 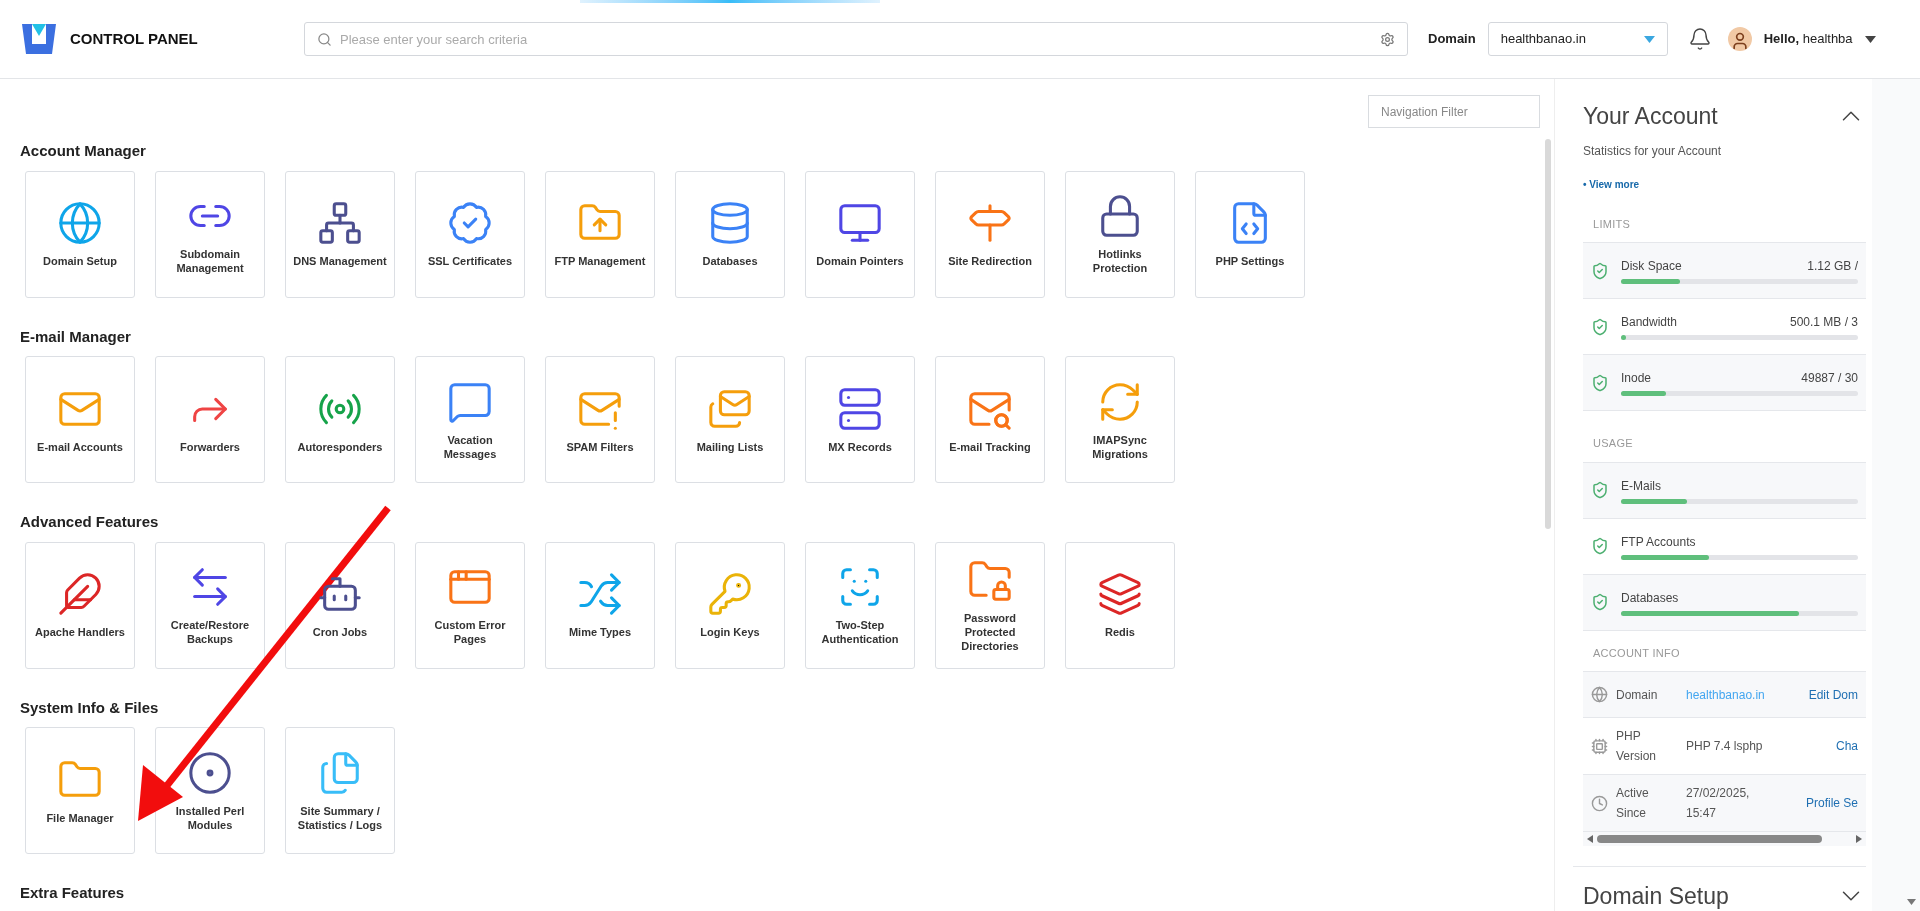 I want to click on feather-icon, so click(x=80, y=594).